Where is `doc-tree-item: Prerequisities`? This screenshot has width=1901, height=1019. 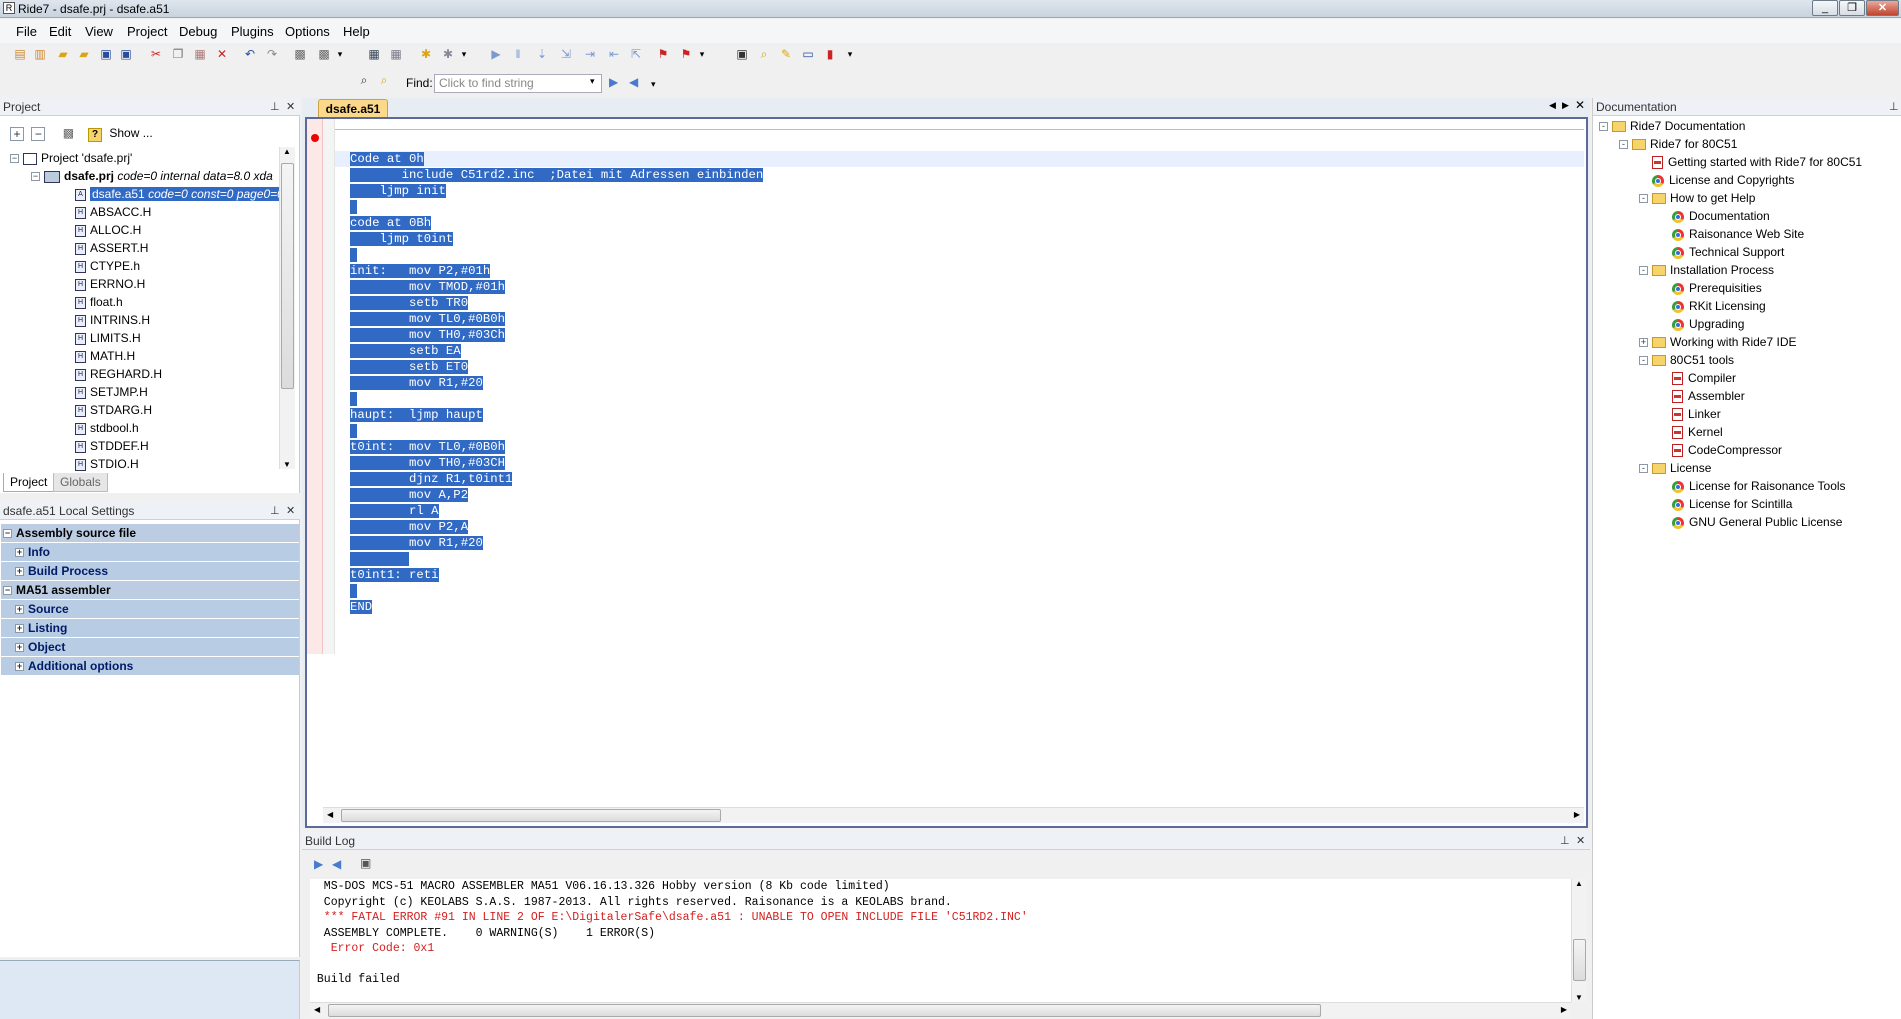
doc-tree-item: Prerequisities is located at coordinates (1710, 288).